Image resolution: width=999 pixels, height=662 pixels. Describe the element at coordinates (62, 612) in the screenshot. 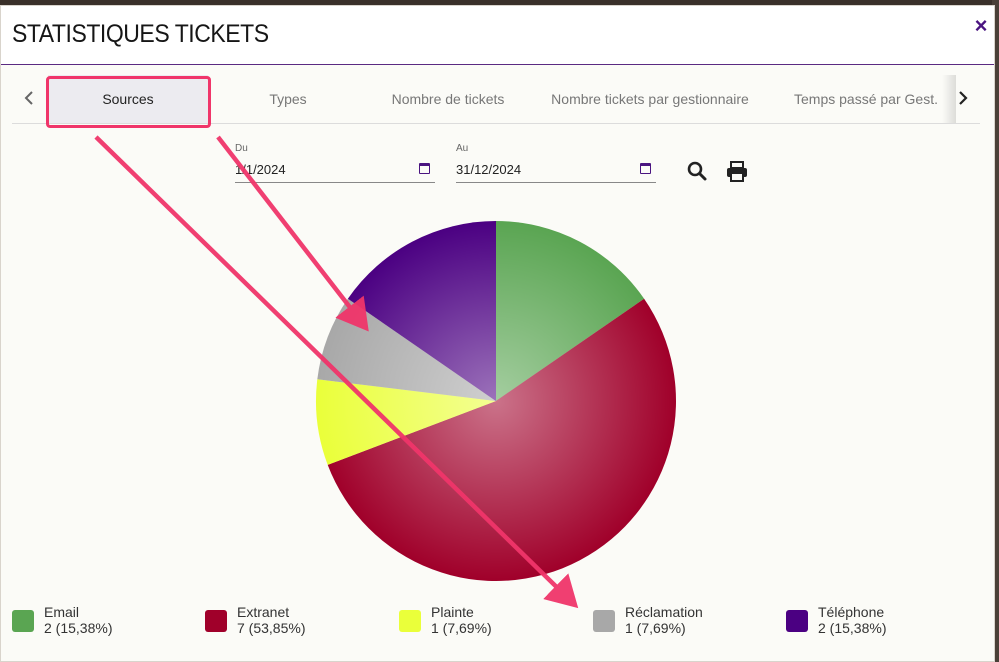

I see `legend-name: Email` at that location.